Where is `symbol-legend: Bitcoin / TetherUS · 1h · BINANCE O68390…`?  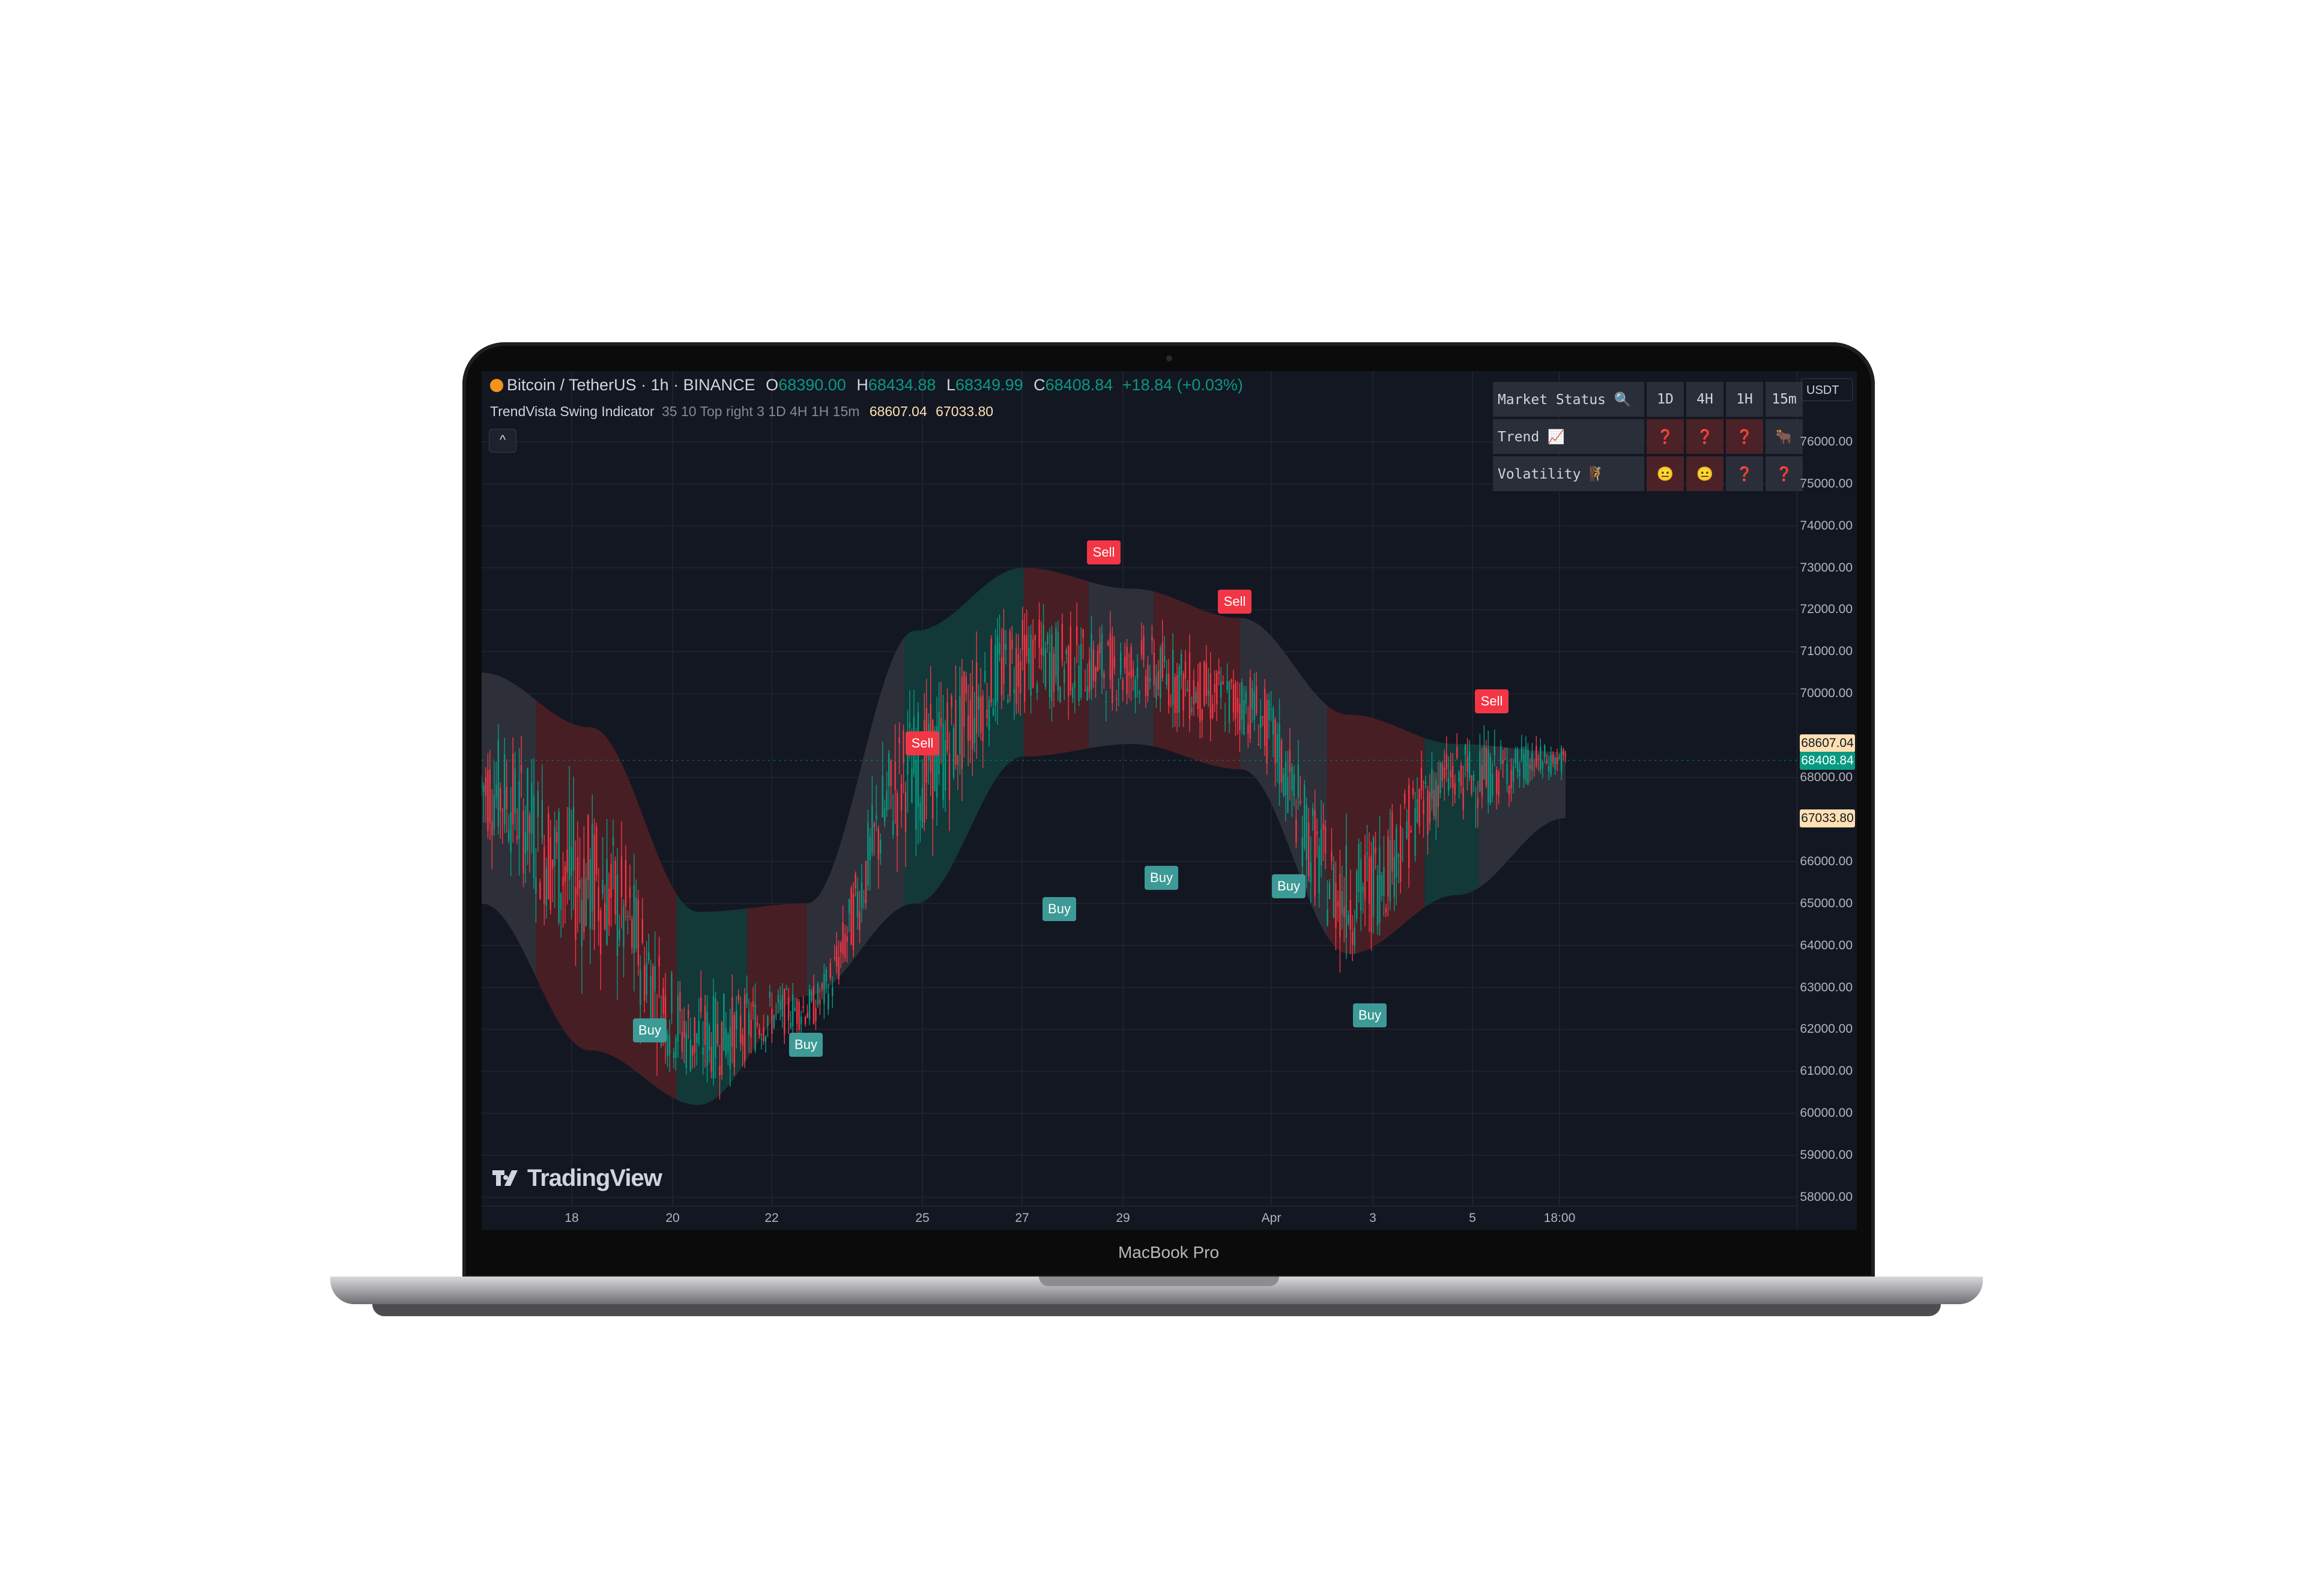 symbol-legend: Bitcoin / TetherUS · 1h · BINANCE O68390… is located at coordinates (866, 385).